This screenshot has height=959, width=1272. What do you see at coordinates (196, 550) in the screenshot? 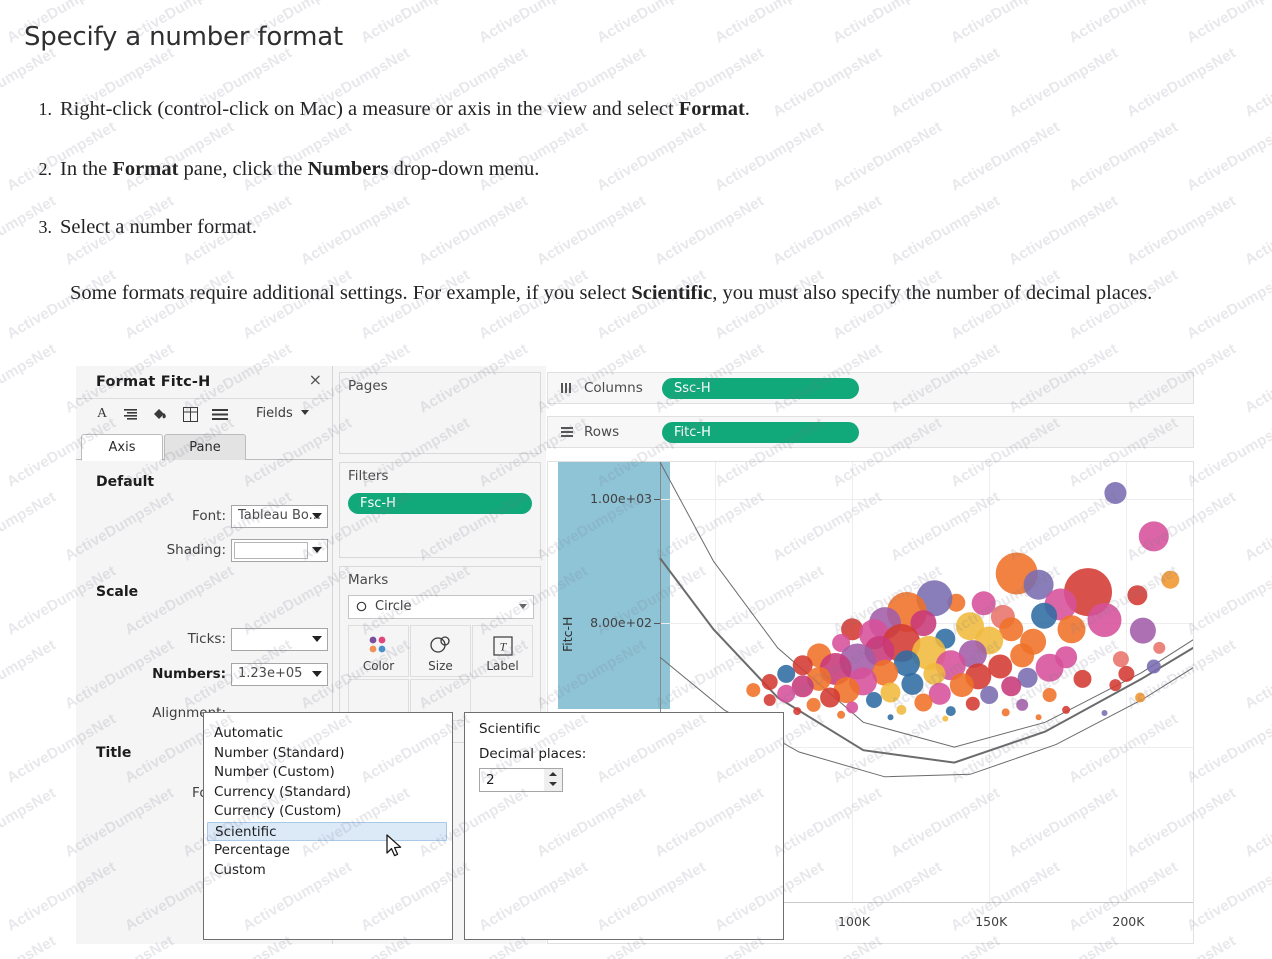
I see `shading-label: Shading:` at bounding box center [196, 550].